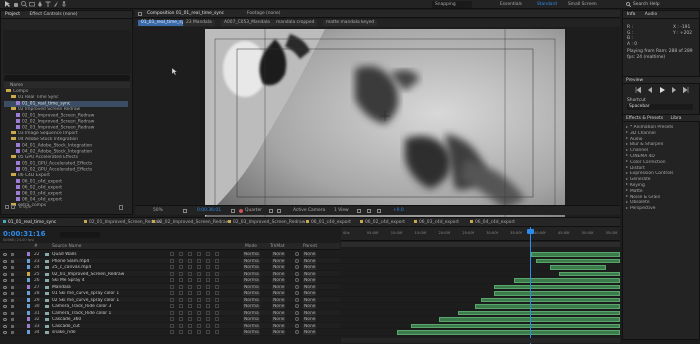  I want to click on project-search-input, so click(67, 78).